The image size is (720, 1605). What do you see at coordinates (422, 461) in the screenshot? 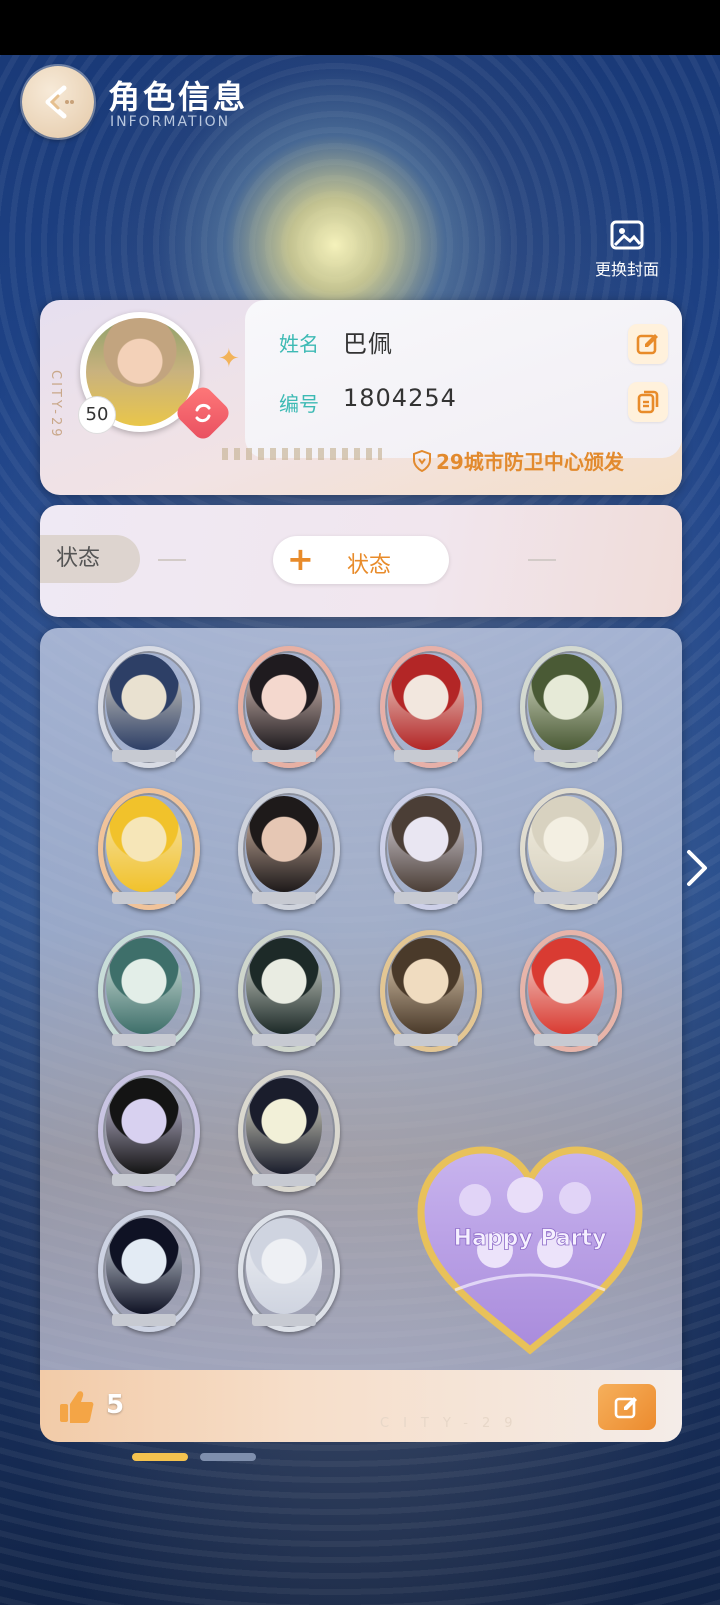
I see `shield-icon` at bounding box center [422, 461].